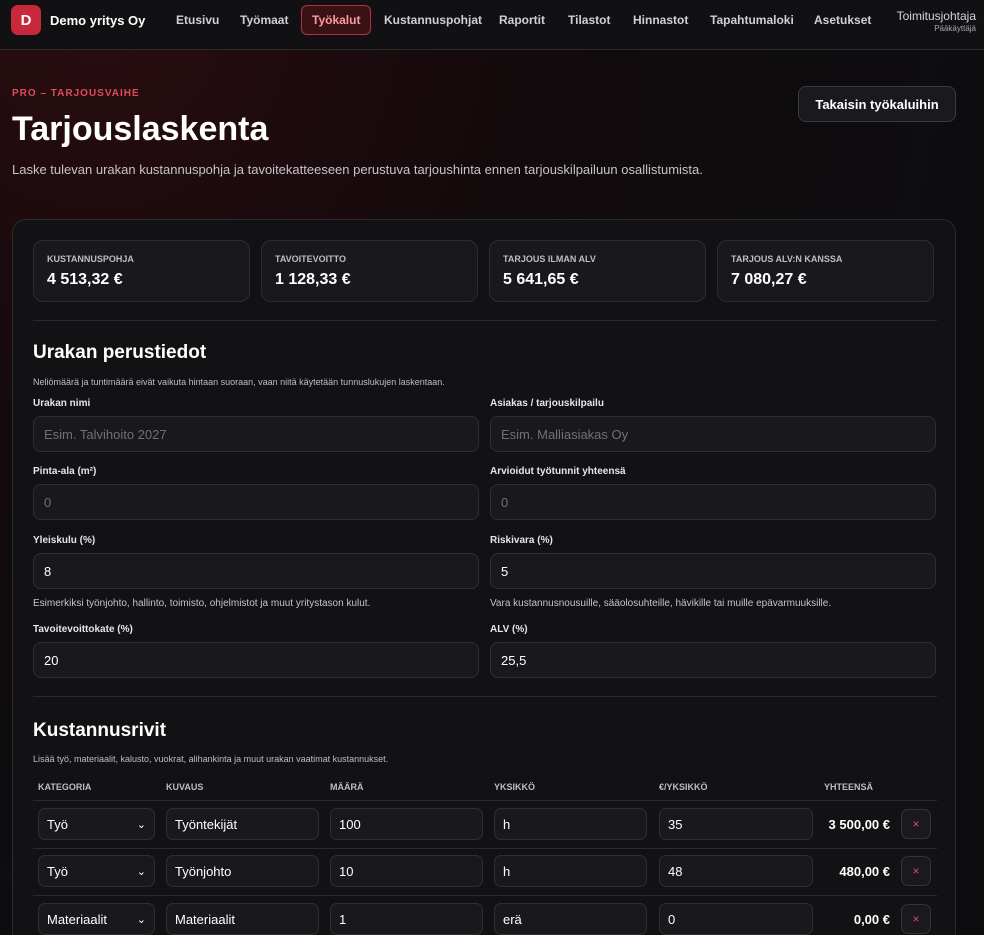 The height and width of the screenshot is (935, 984). What do you see at coordinates (713, 571) in the screenshot?
I see `risk-input` at bounding box center [713, 571].